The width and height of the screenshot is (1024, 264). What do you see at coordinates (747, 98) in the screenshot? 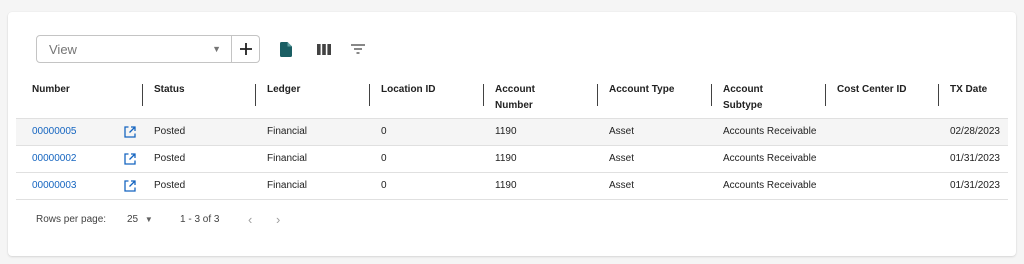
I see `column-header-account-subtype: Account Subtype` at bounding box center [747, 98].